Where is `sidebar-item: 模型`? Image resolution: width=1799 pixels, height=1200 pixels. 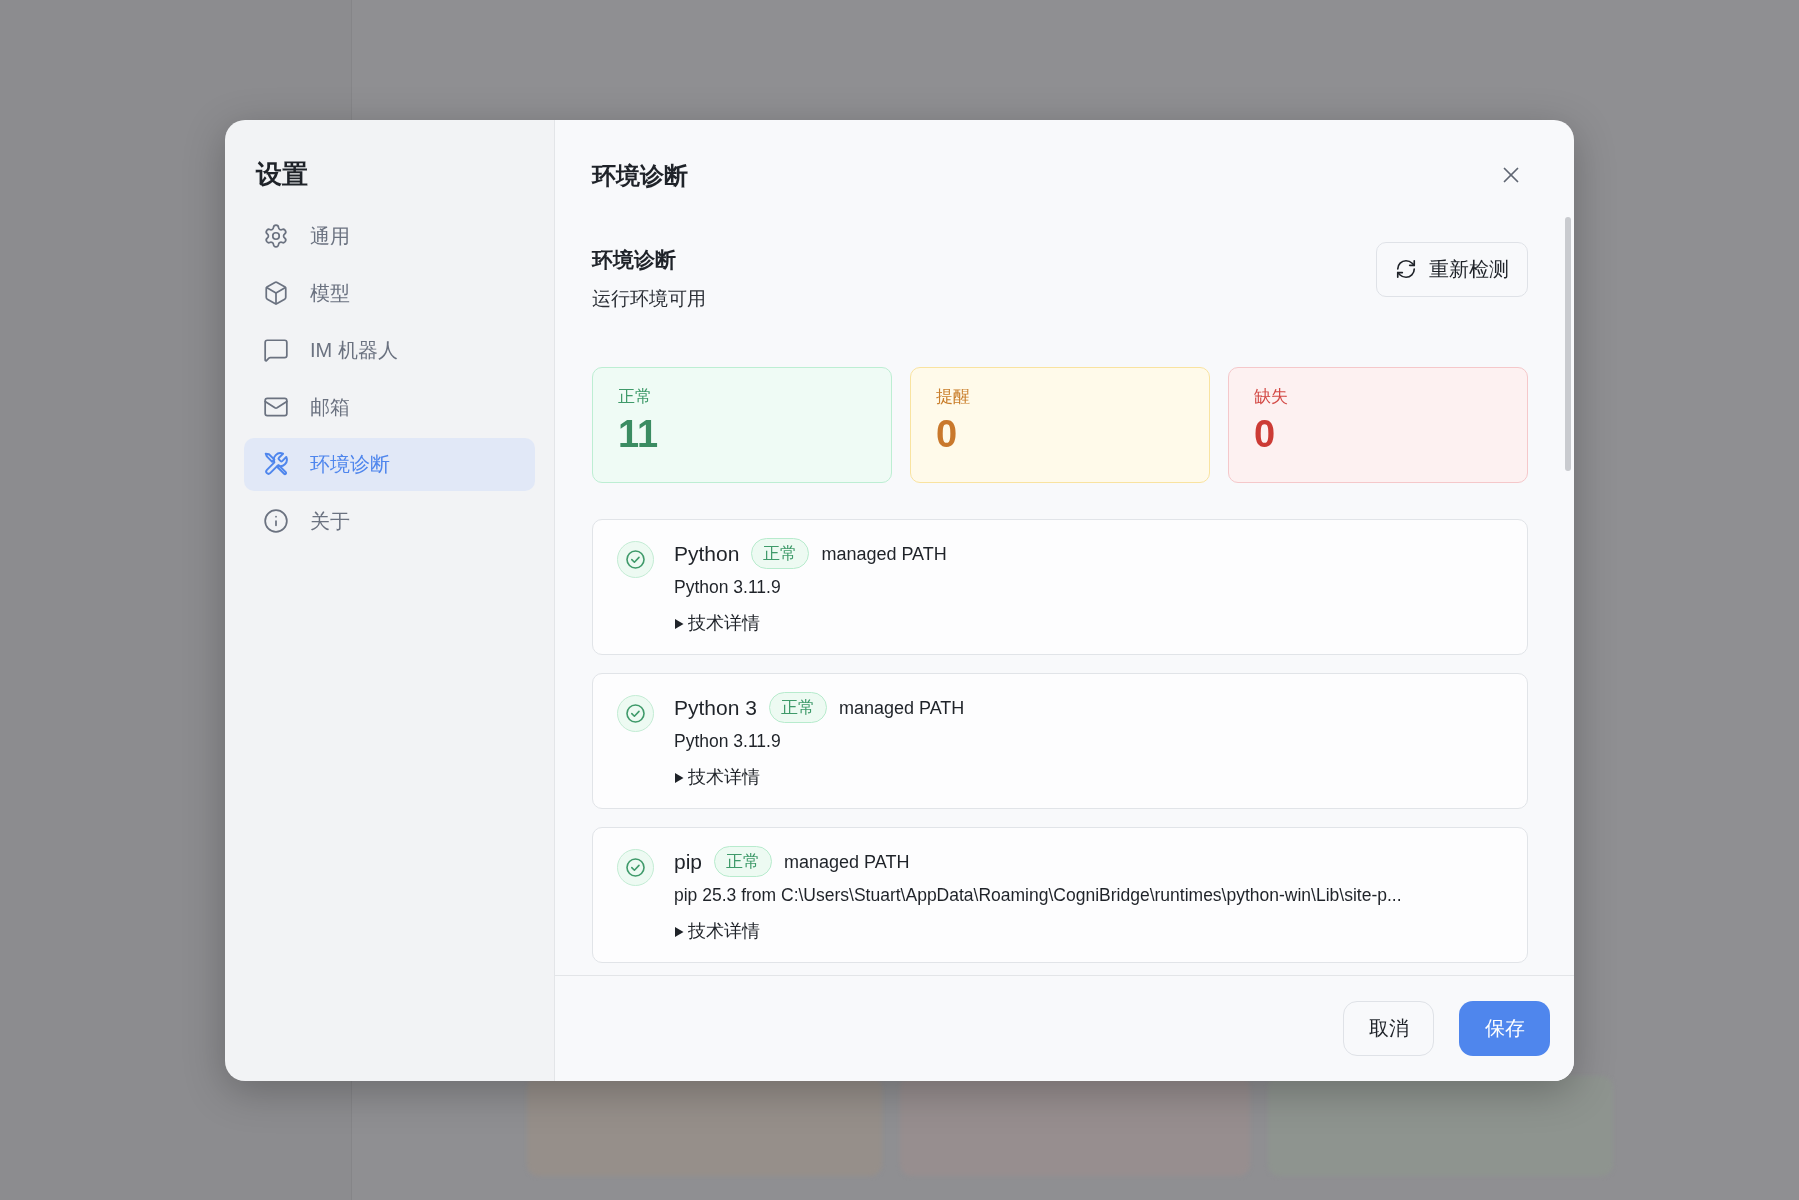
sidebar-item: 模型 is located at coordinates (389, 293).